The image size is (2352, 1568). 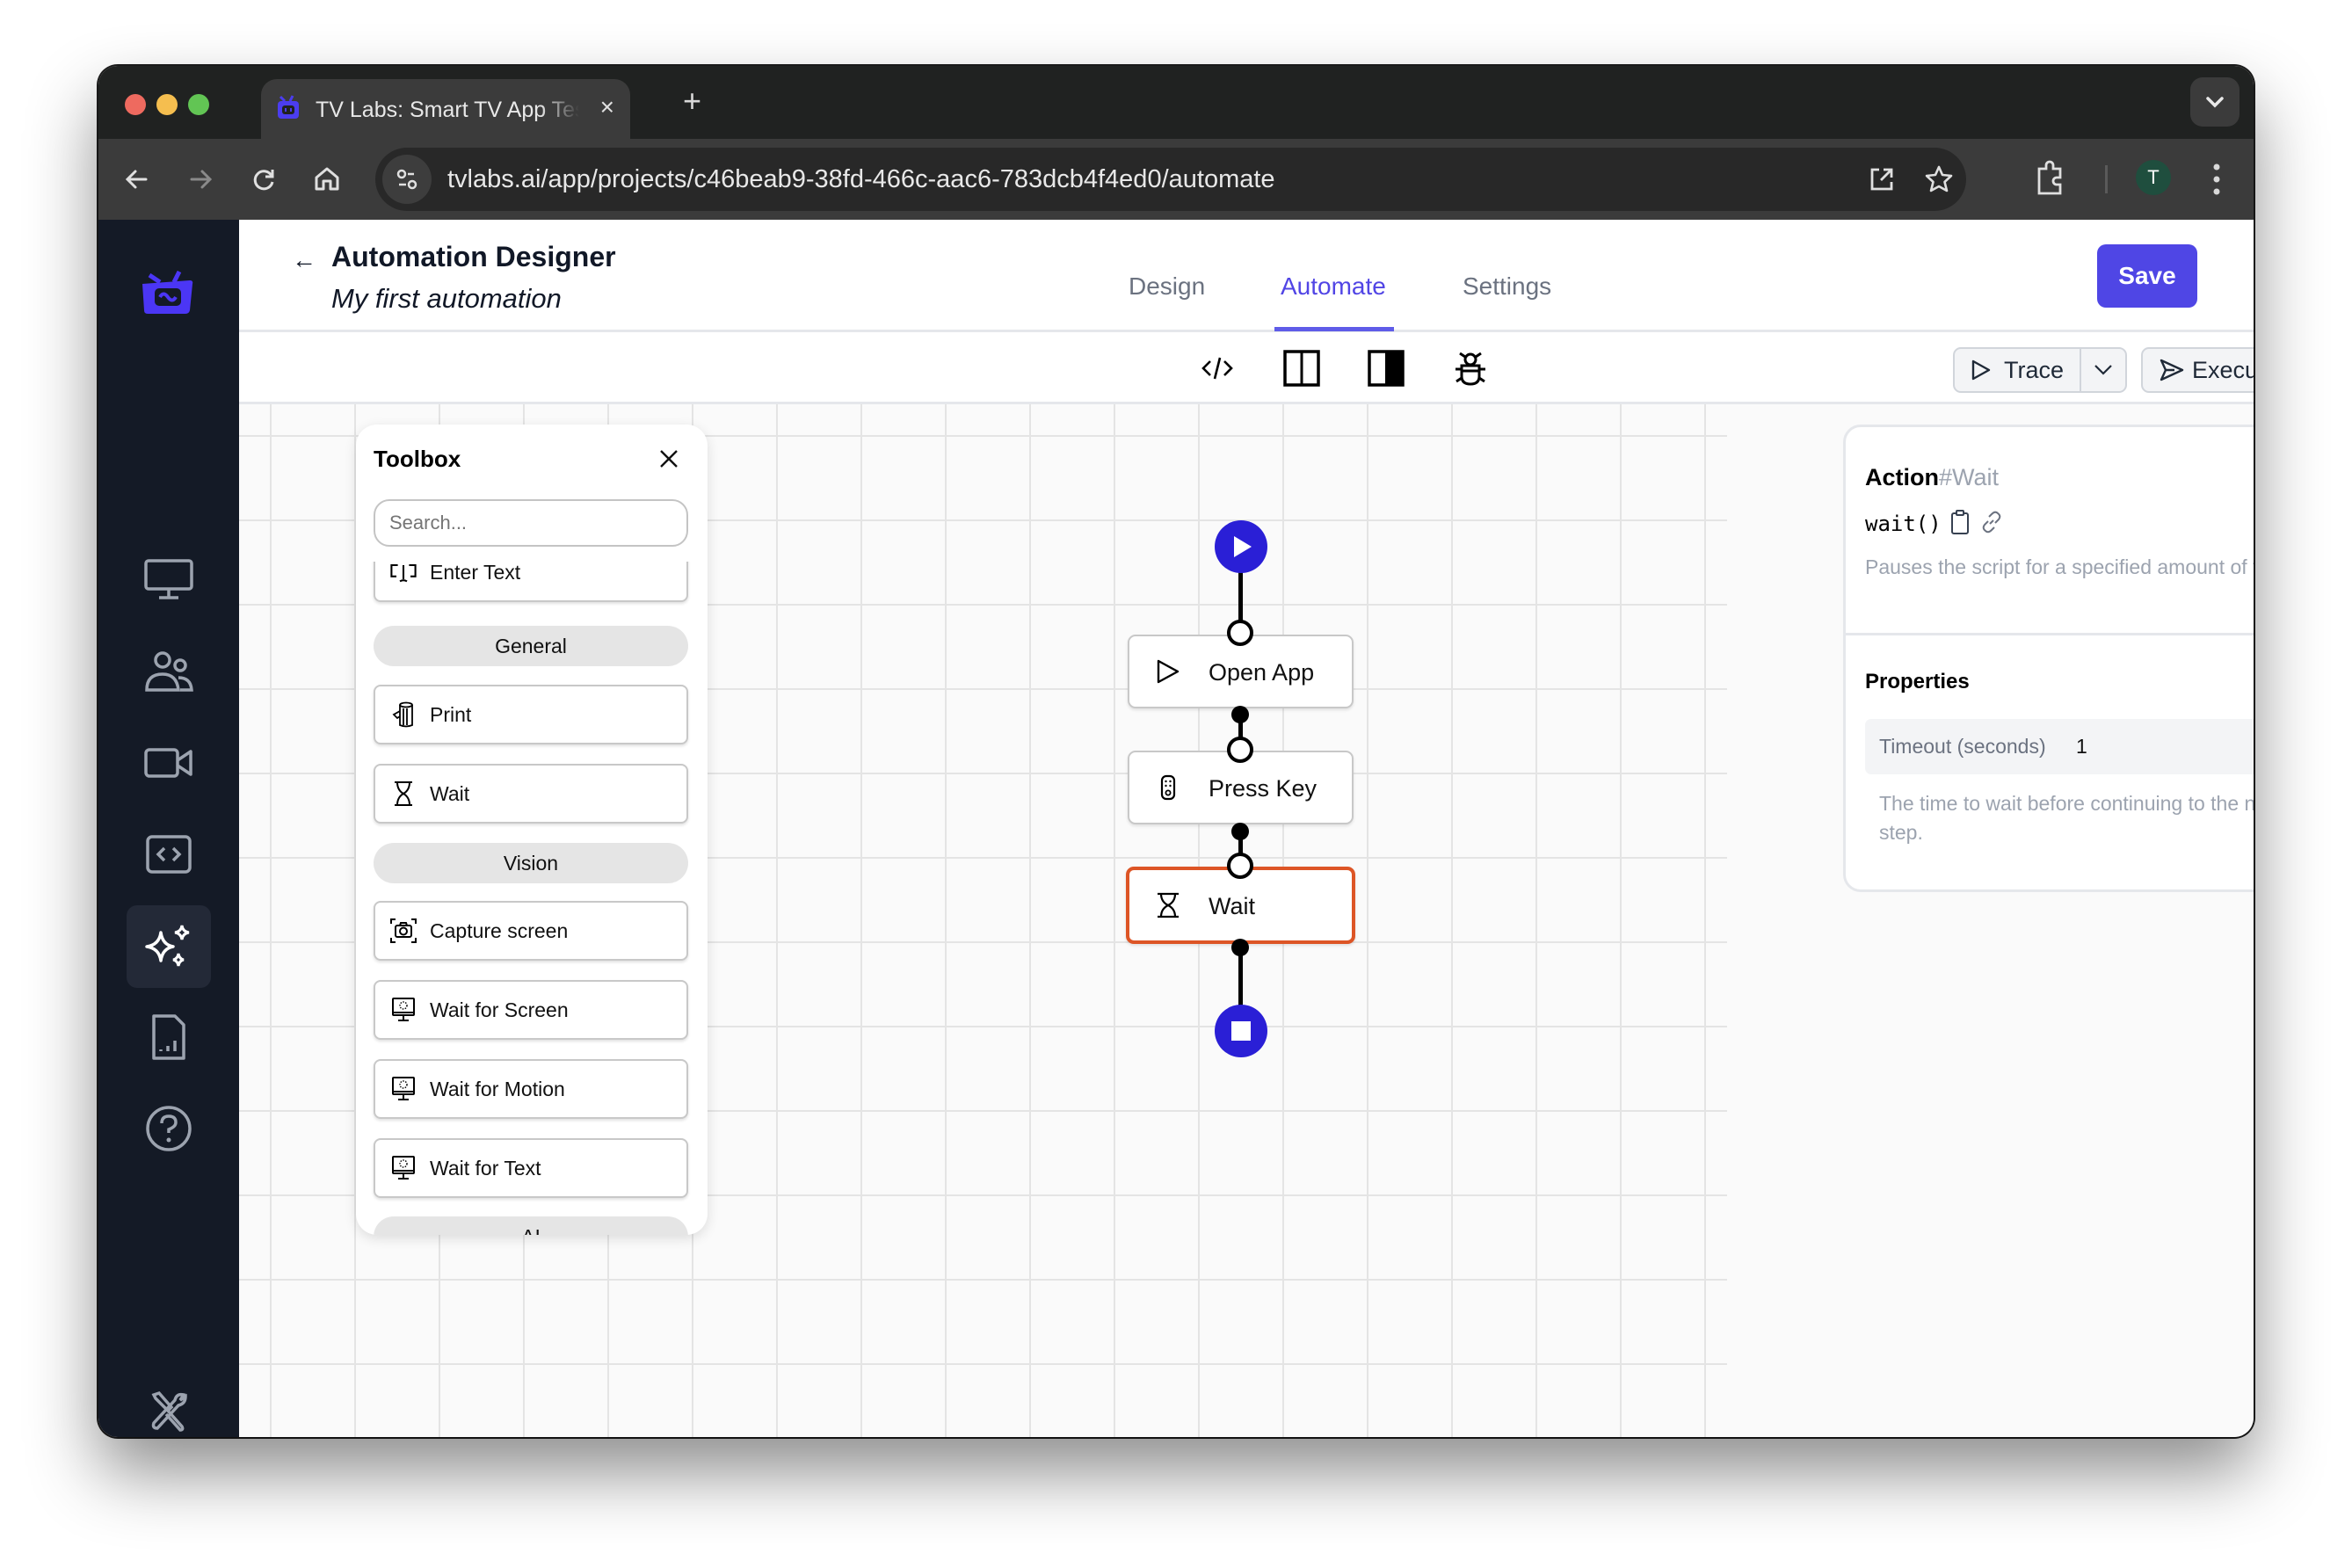 What do you see at coordinates (403, 573) in the screenshot?
I see `text-cursor-icon` at bounding box center [403, 573].